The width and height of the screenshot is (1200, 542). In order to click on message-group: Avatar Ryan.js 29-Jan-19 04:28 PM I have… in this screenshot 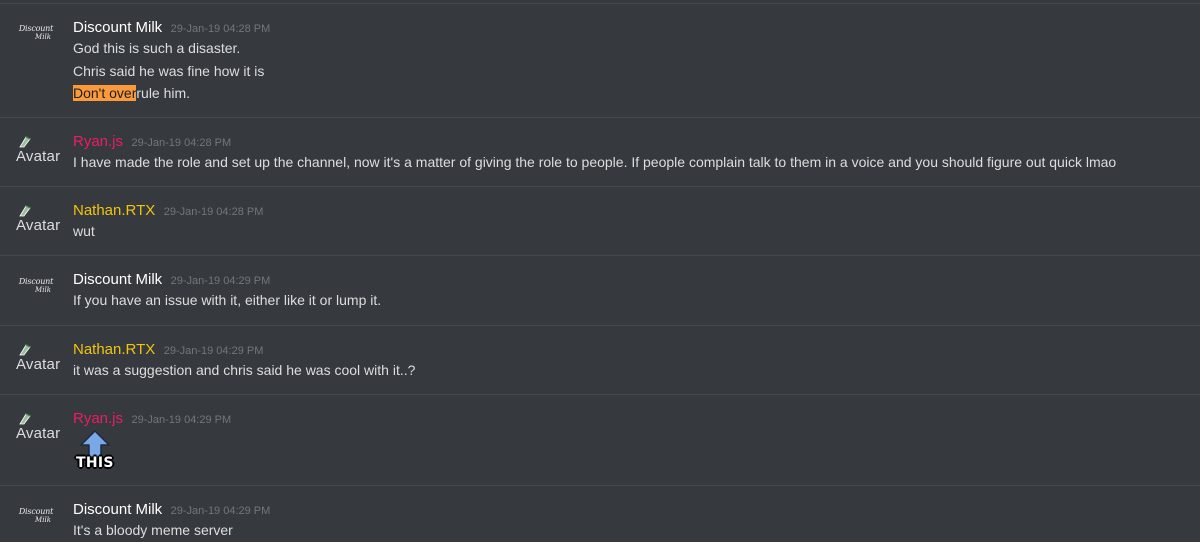, I will do `click(600, 152)`.